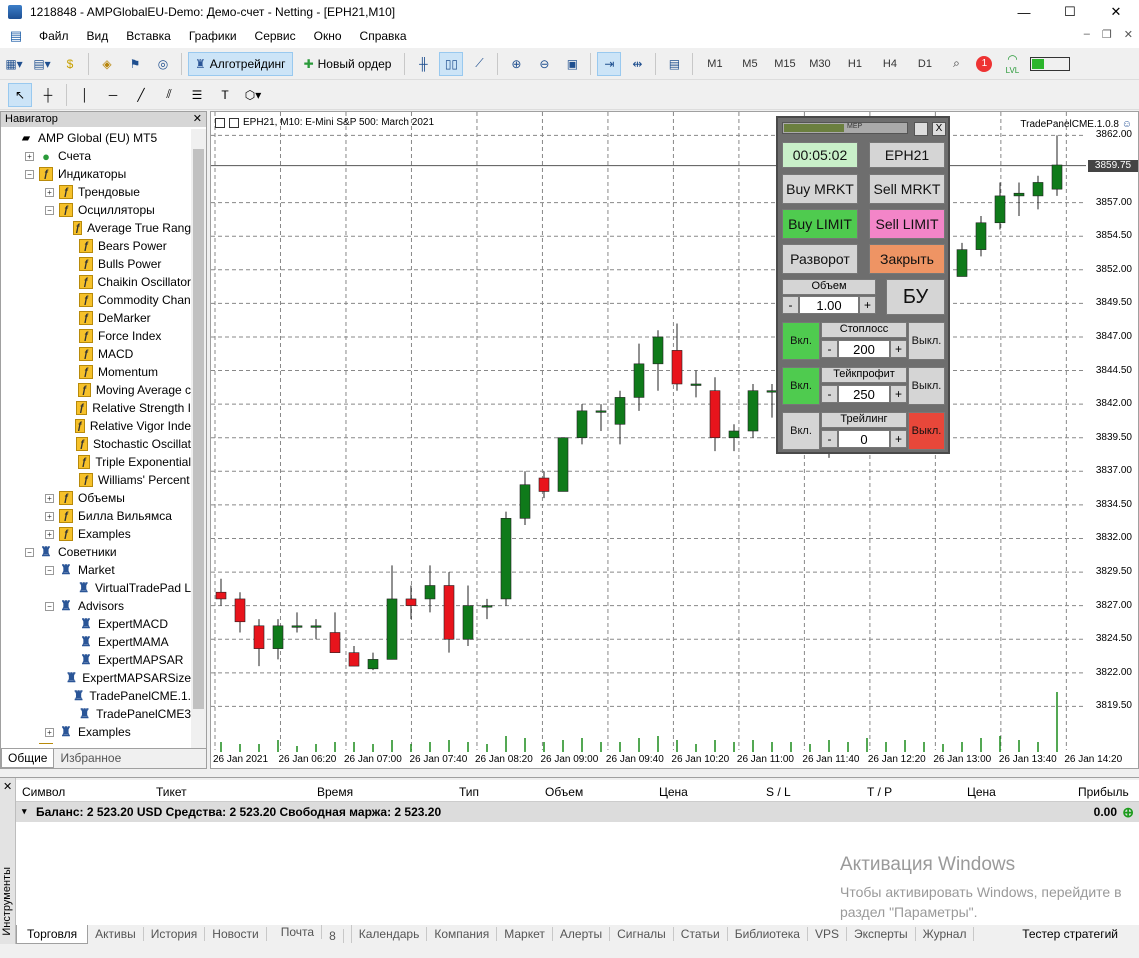 Image resolution: width=1139 pixels, height=958 pixels. I want to click on close-window-button: ✕, so click(1116, 12).